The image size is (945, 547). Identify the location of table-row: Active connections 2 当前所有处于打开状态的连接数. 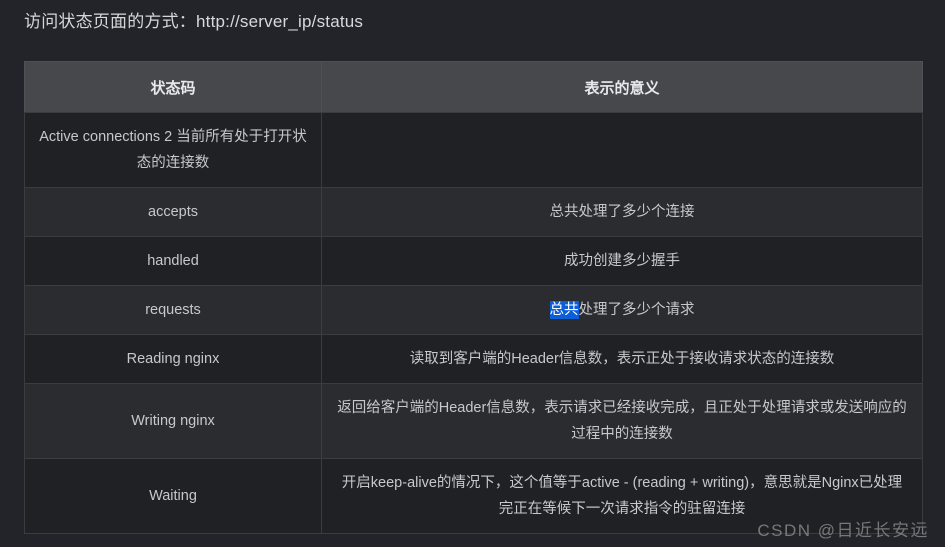
(473, 150).